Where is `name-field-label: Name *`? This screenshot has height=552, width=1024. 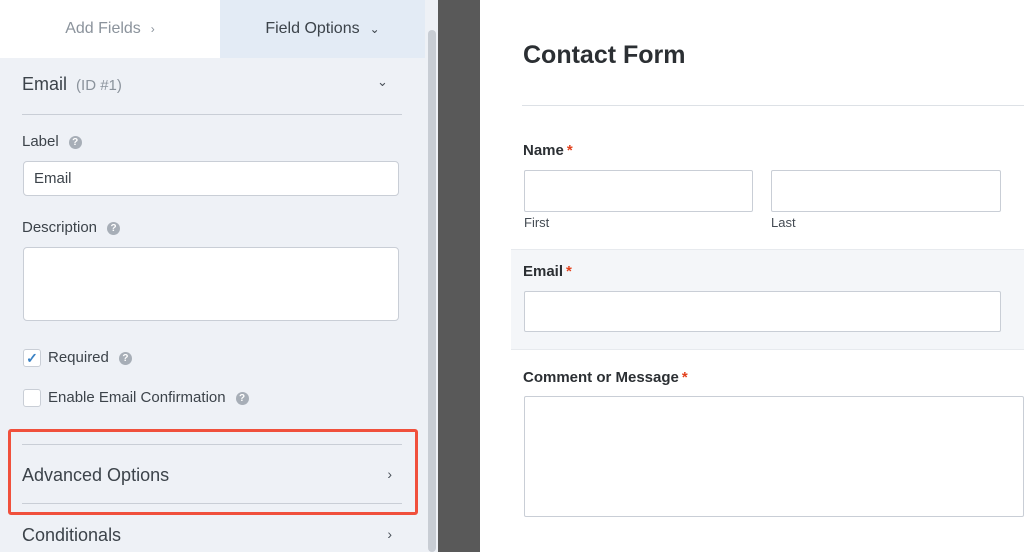 name-field-label: Name * is located at coordinates (548, 150).